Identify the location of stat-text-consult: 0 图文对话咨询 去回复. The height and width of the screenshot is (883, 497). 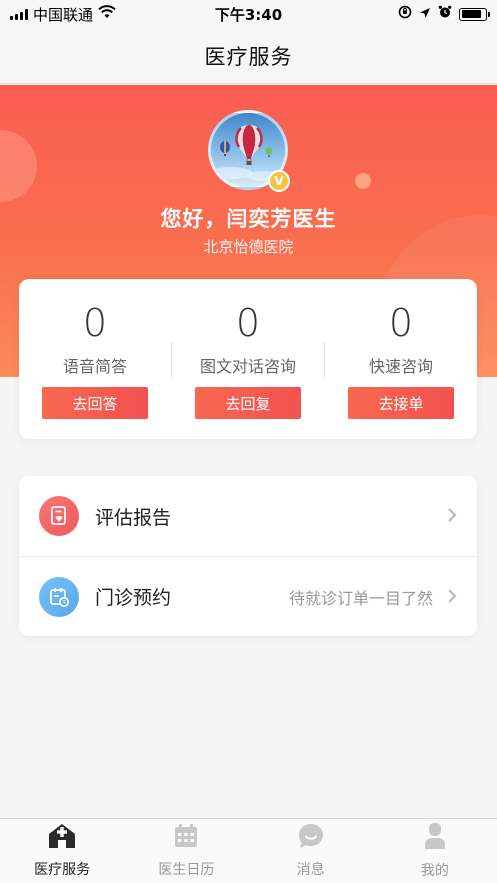
(248, 359).